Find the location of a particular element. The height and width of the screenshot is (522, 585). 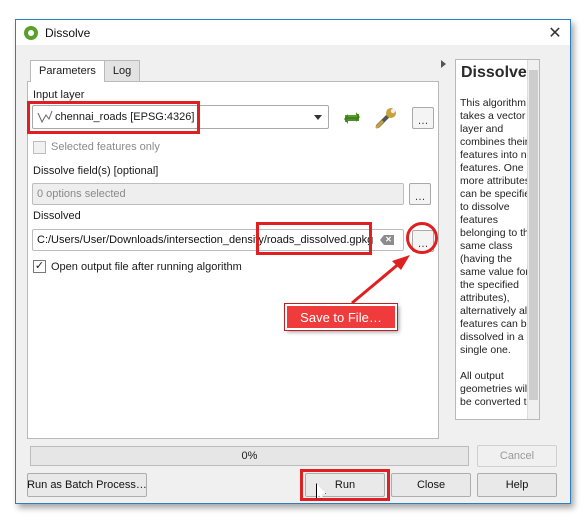

progress-bar: 0% is located at coordinates (249, 456).